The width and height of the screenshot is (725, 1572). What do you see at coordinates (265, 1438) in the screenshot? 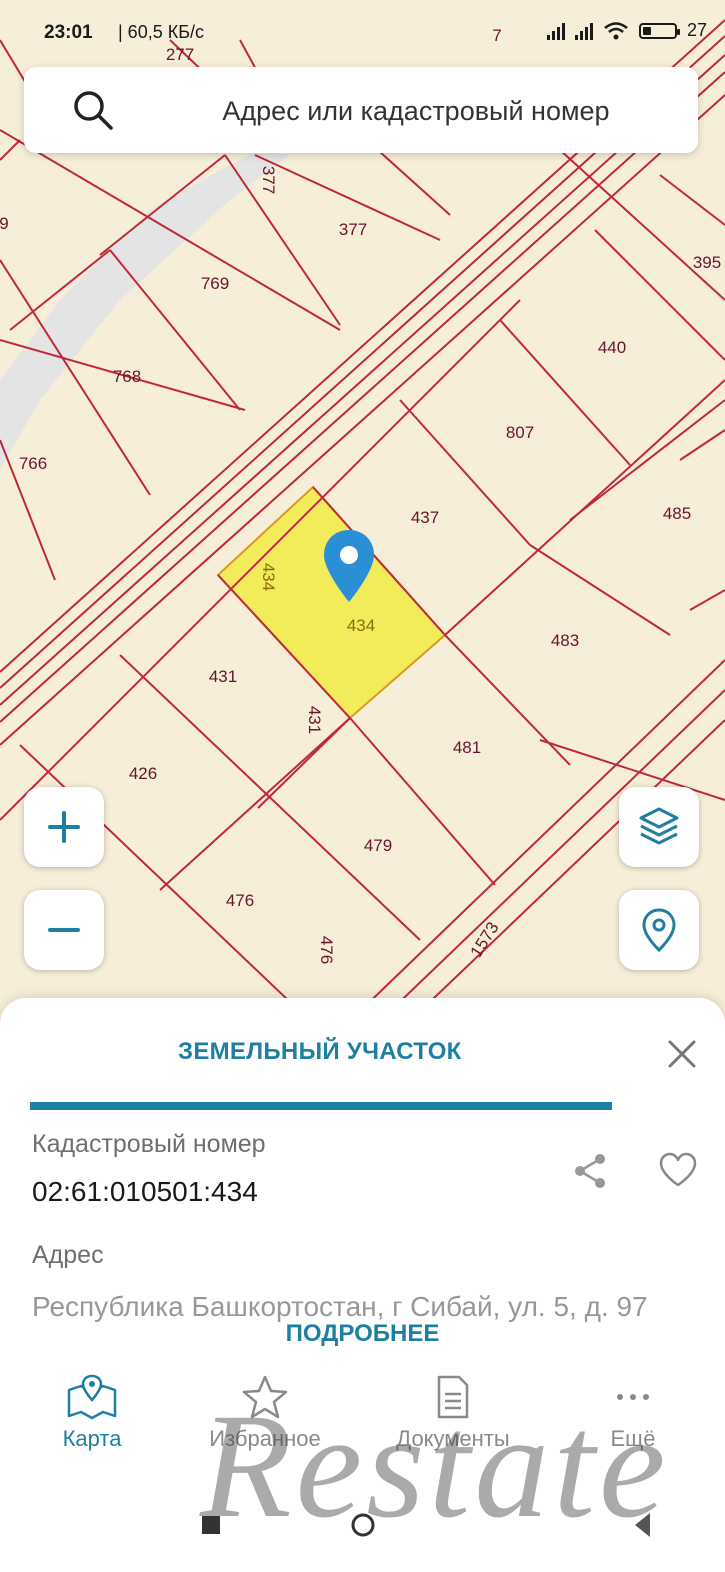
I see `nav-label: Избранное` at bounding box center [265, 1438].